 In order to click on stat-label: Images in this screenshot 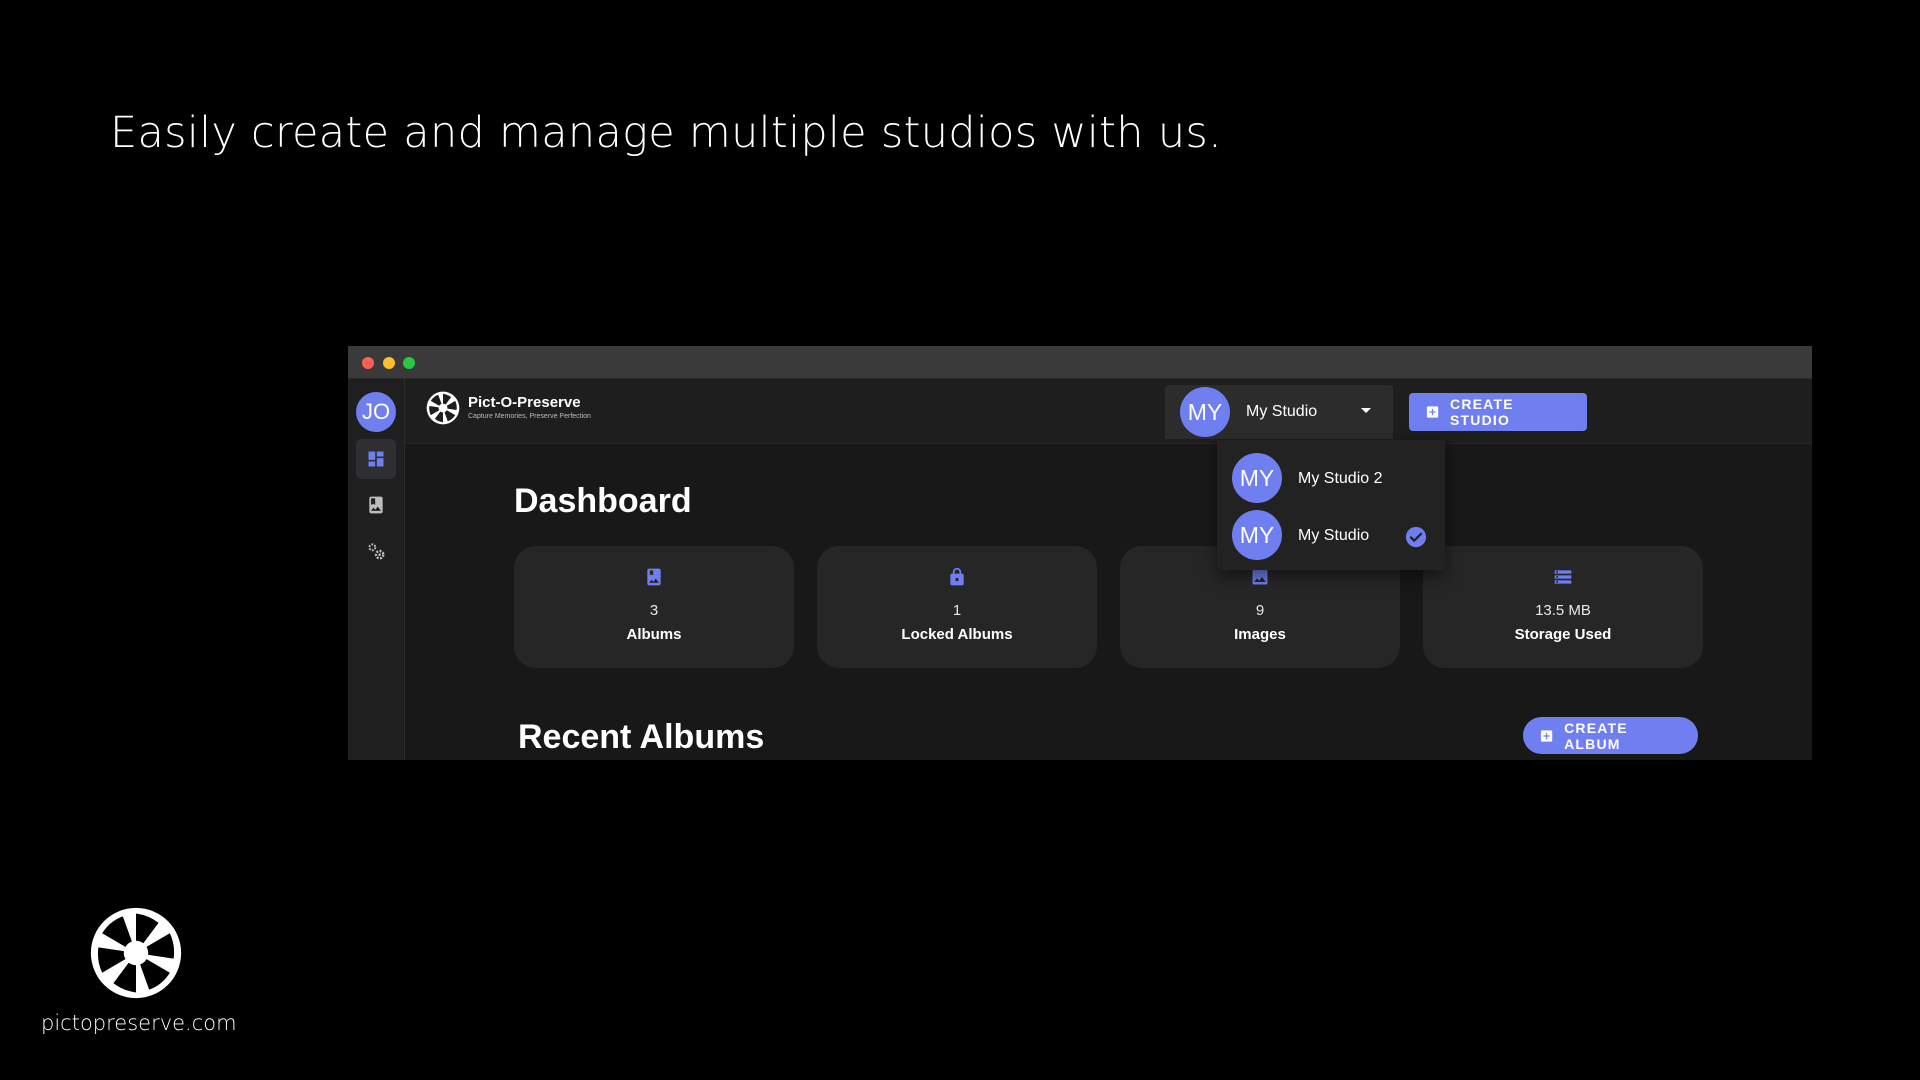, I will do `click(1260, 634)`.